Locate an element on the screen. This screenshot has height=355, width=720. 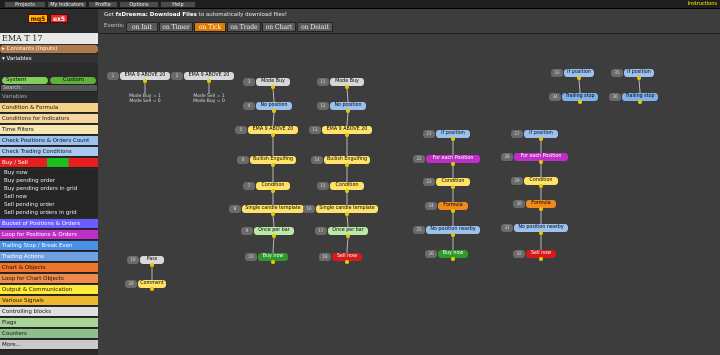
block-item-sell-now: Sell now is located at coordinates (49, 197).